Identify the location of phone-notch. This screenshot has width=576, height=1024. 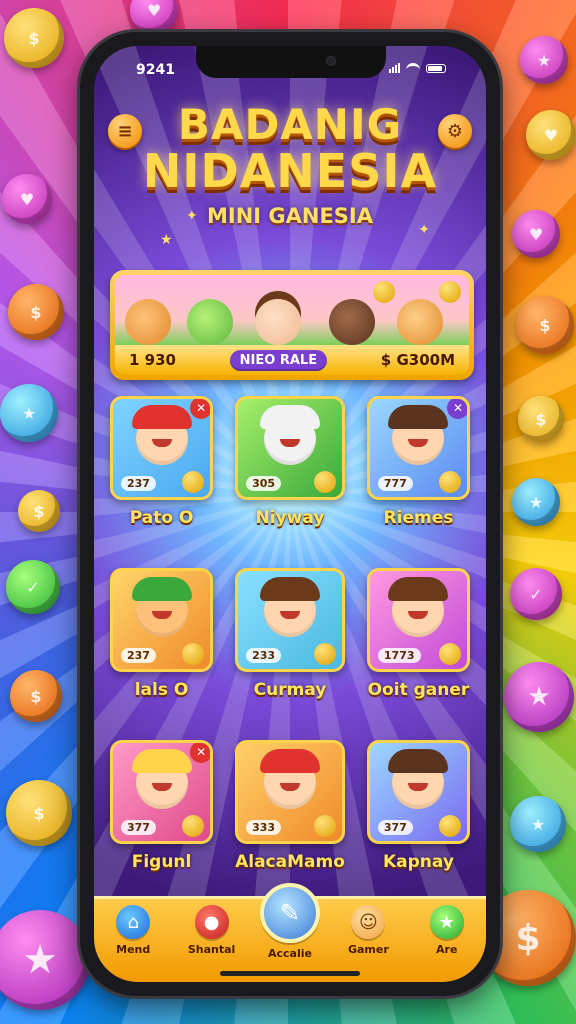
(291, 62).